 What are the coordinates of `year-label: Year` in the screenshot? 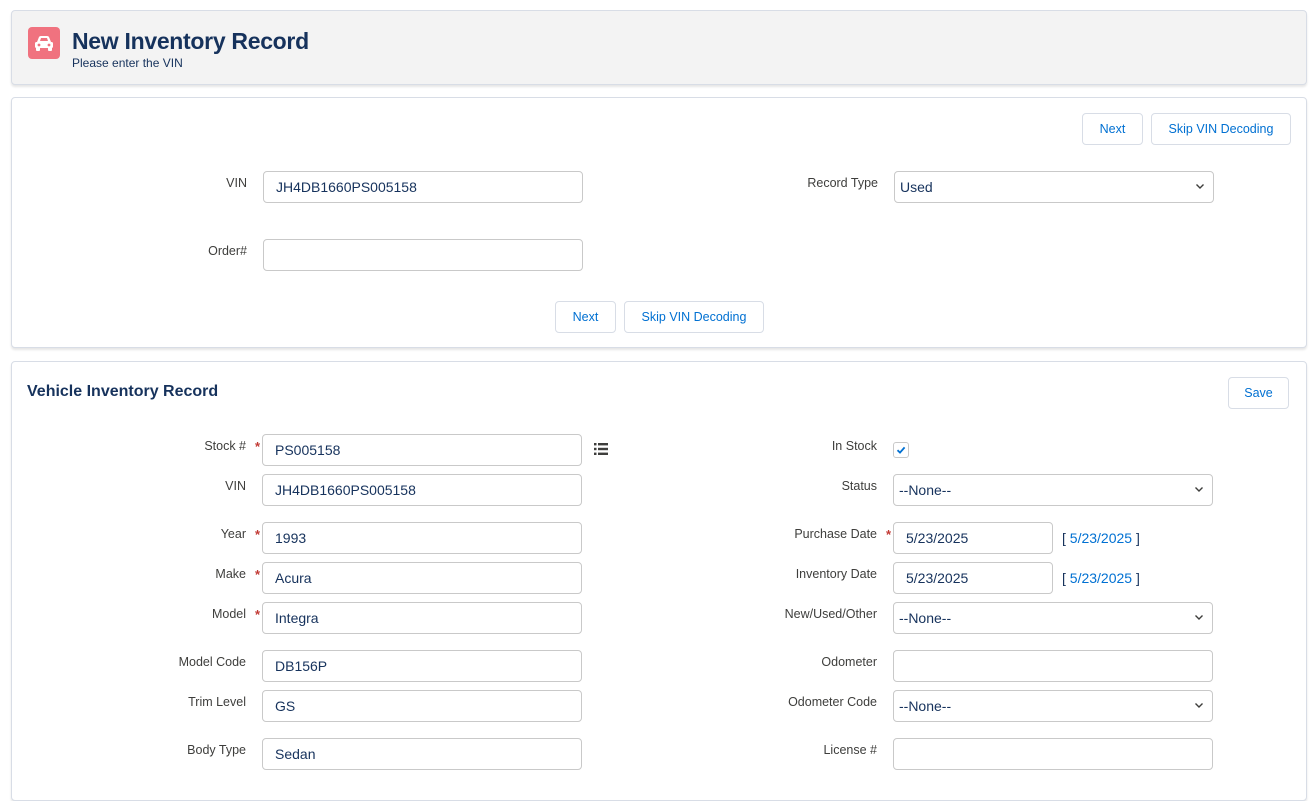 It's located at (233, 534).